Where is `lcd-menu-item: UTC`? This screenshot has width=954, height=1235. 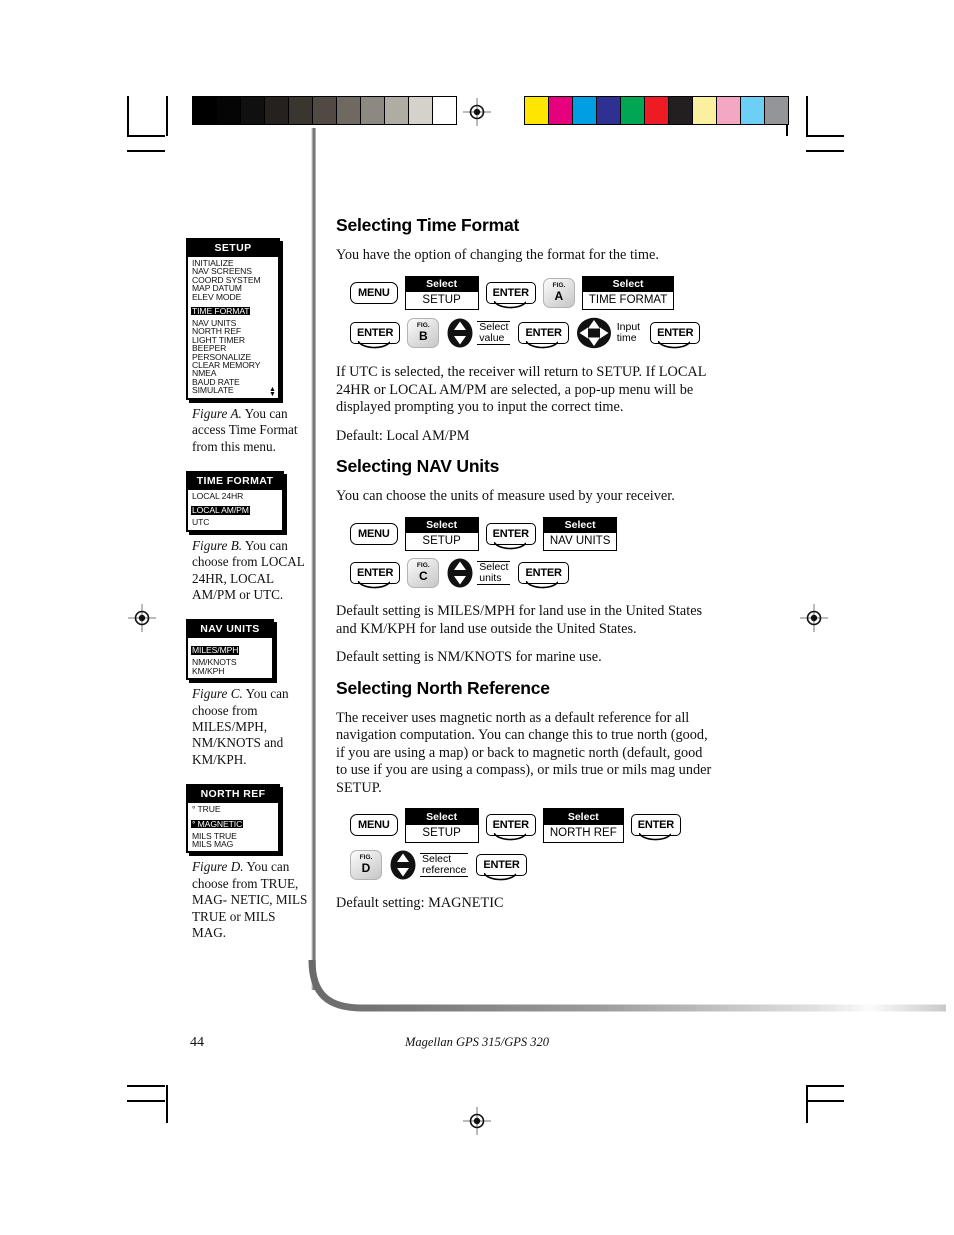 lcd-menu-item: UTC is located at coordinates (235, 522).